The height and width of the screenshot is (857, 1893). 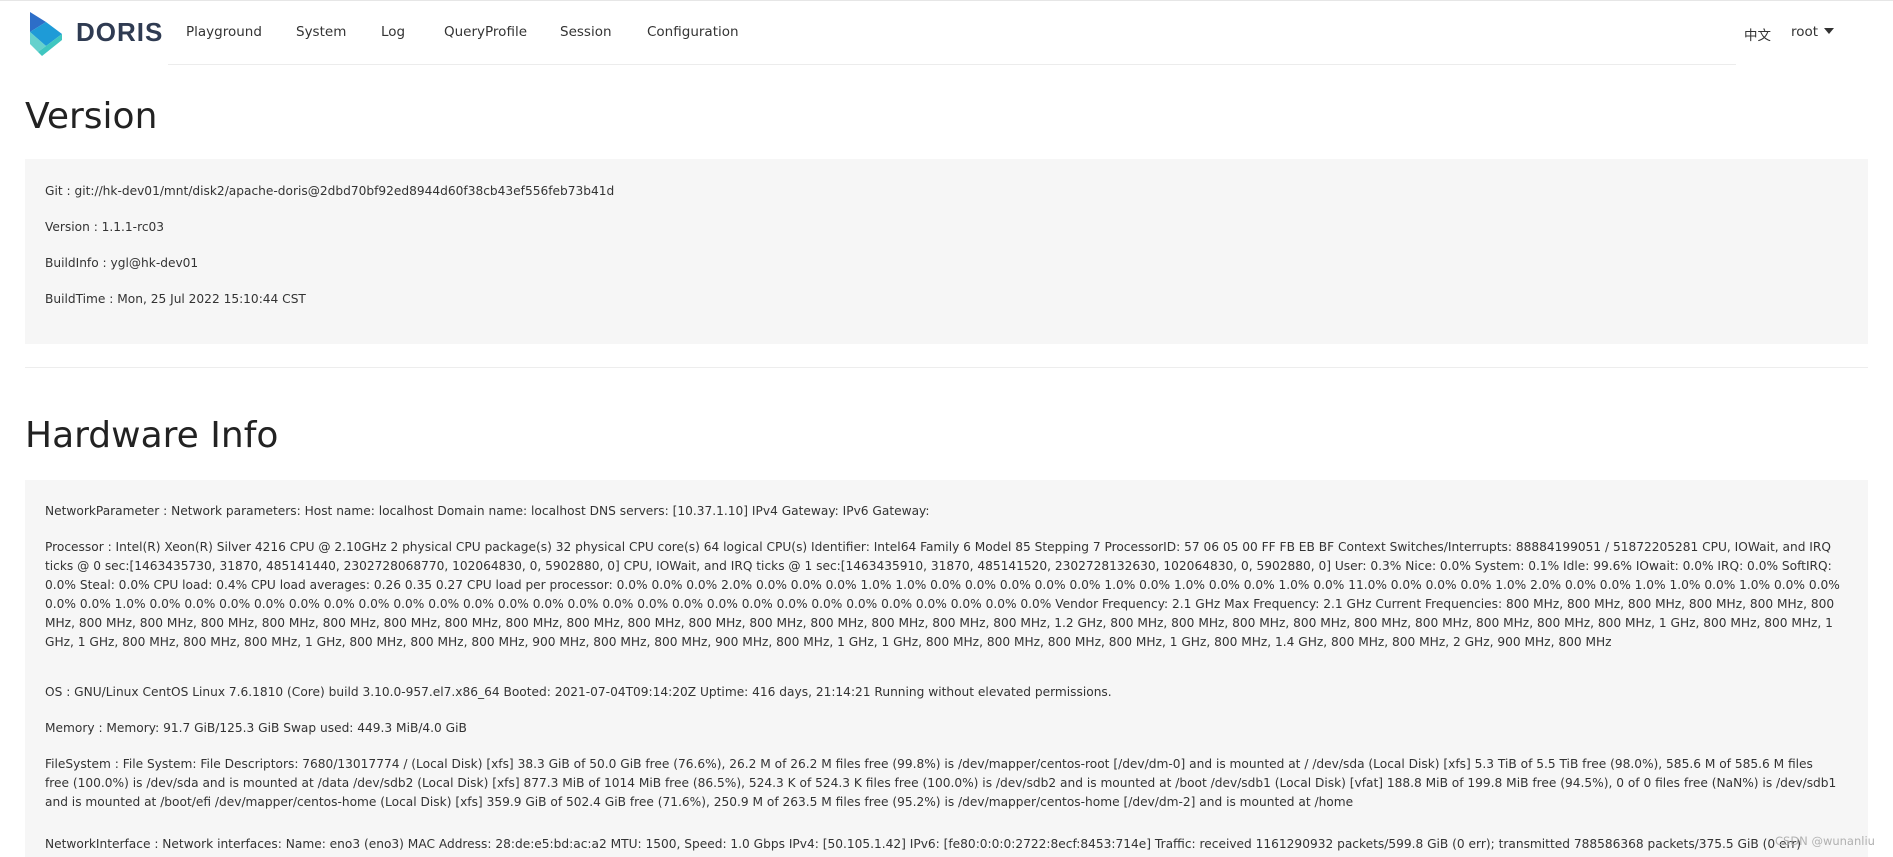 I want to click on caret-down-icon, so click(x=1829, y=31).